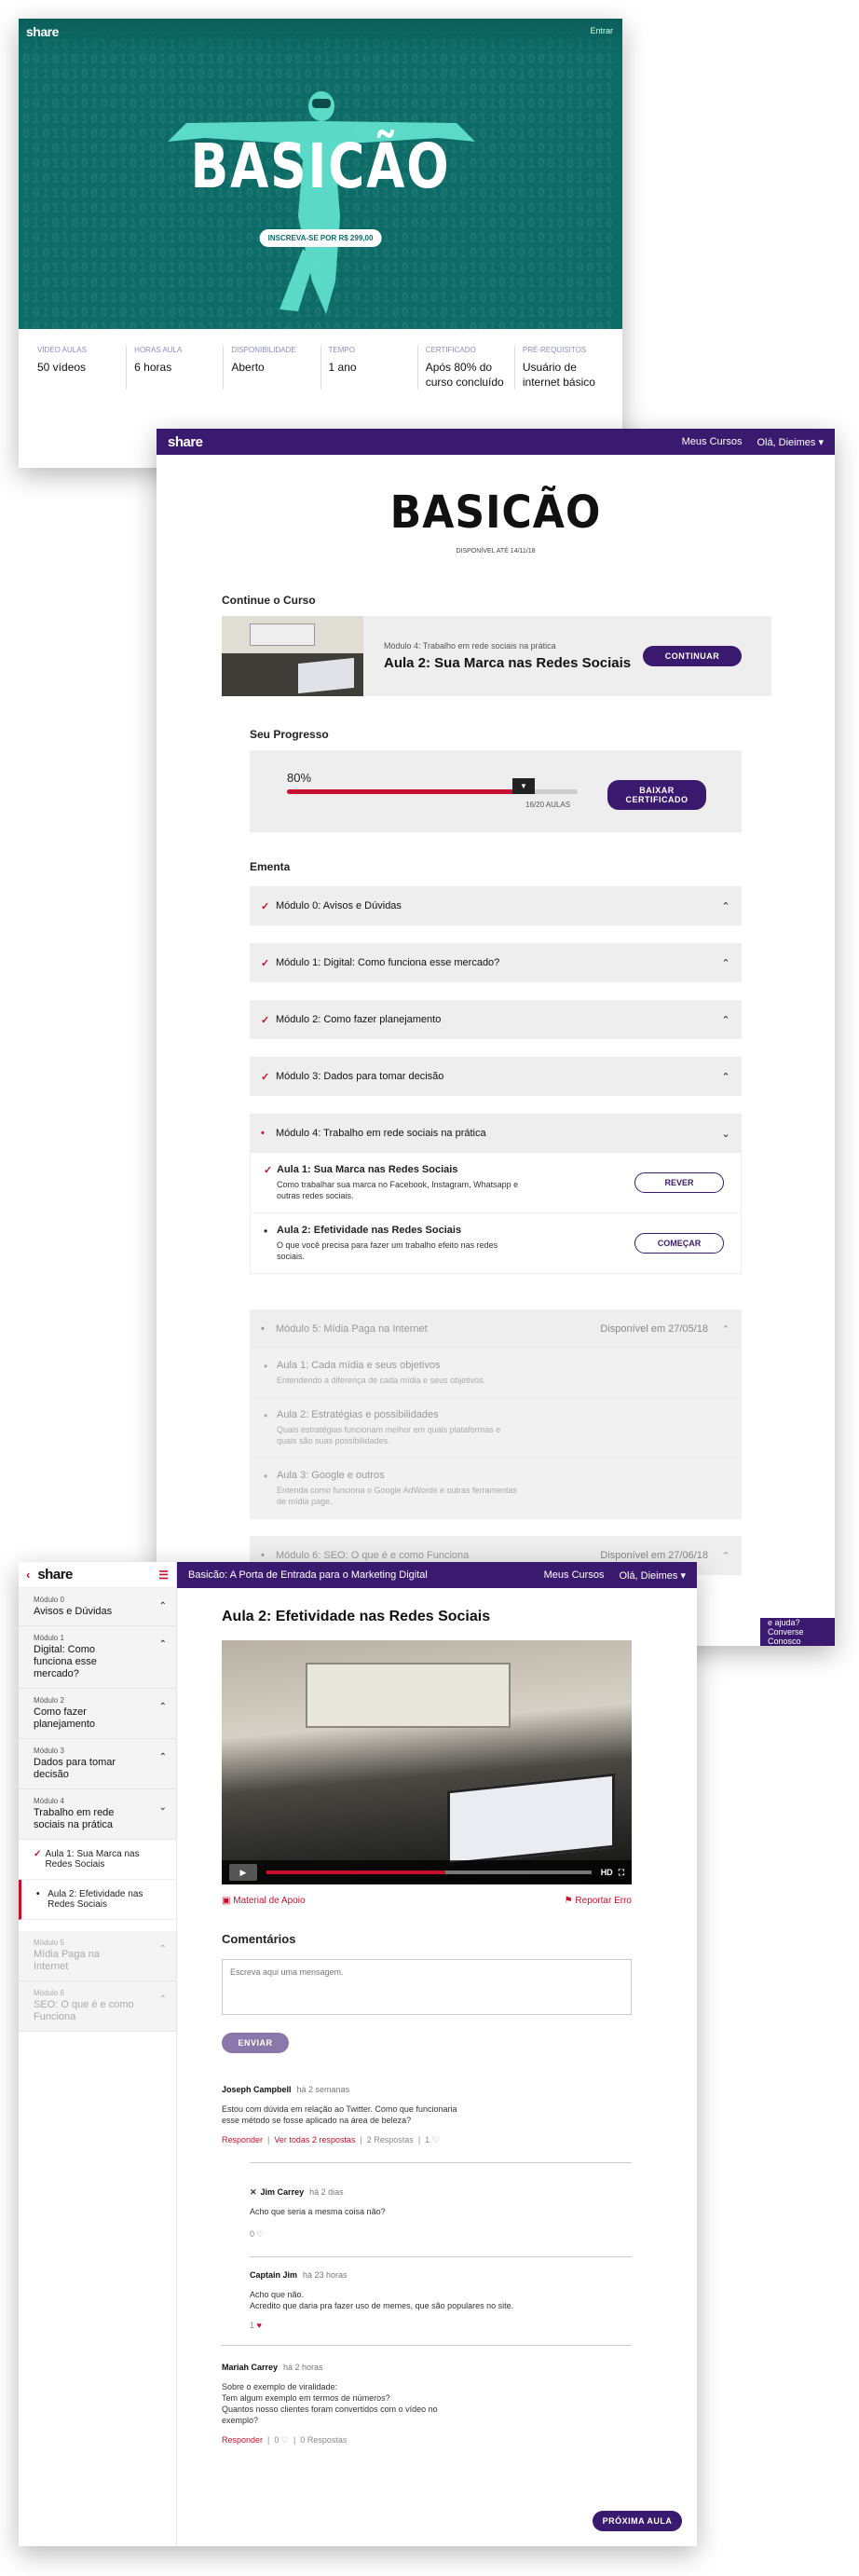 The image size is (859, 2576). Describe the element at coordinates (358, 1414) in the screenshot. I see `lesson-title: Aula 2: Estratégias e possibilidades` at that location.